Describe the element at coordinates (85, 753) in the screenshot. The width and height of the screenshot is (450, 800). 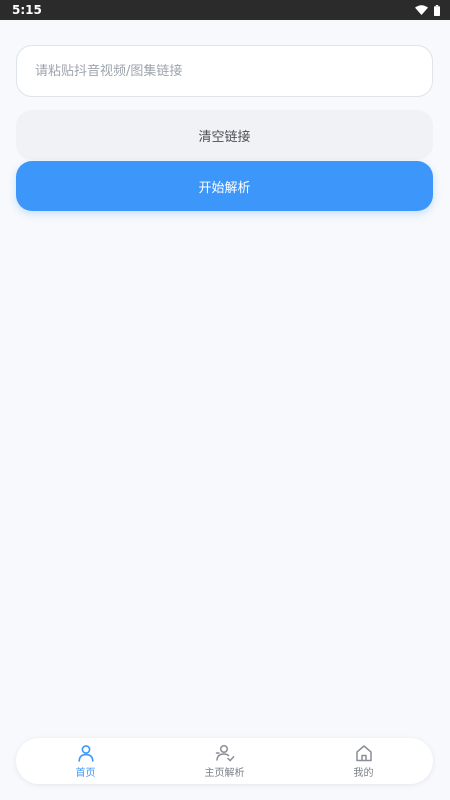
I see `person-icon` at that location.